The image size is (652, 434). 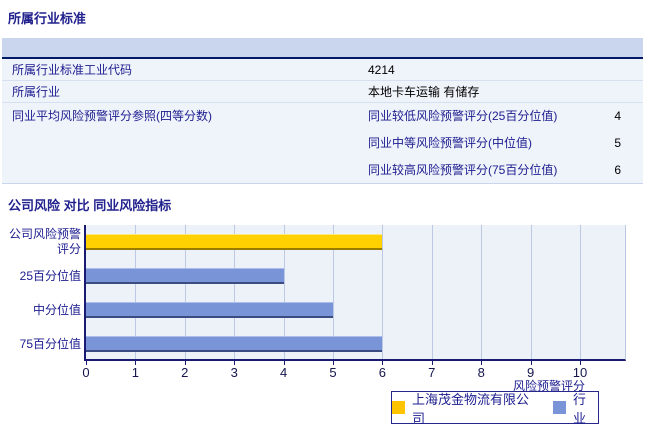 I want to click on subrow-value: 6, so click(x=617, y=170).